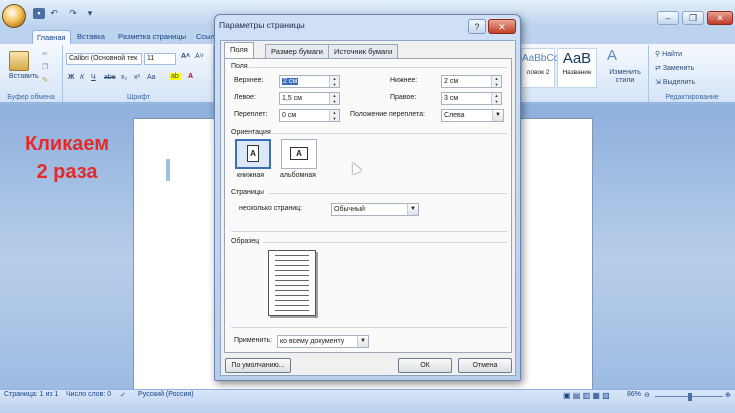 The width and height of the screenshot is (735, 413). Describe the element at coordinates (309, 115) in the screenshot. I see `gutter-spinner: 0 см ▲ ▼` at that location.